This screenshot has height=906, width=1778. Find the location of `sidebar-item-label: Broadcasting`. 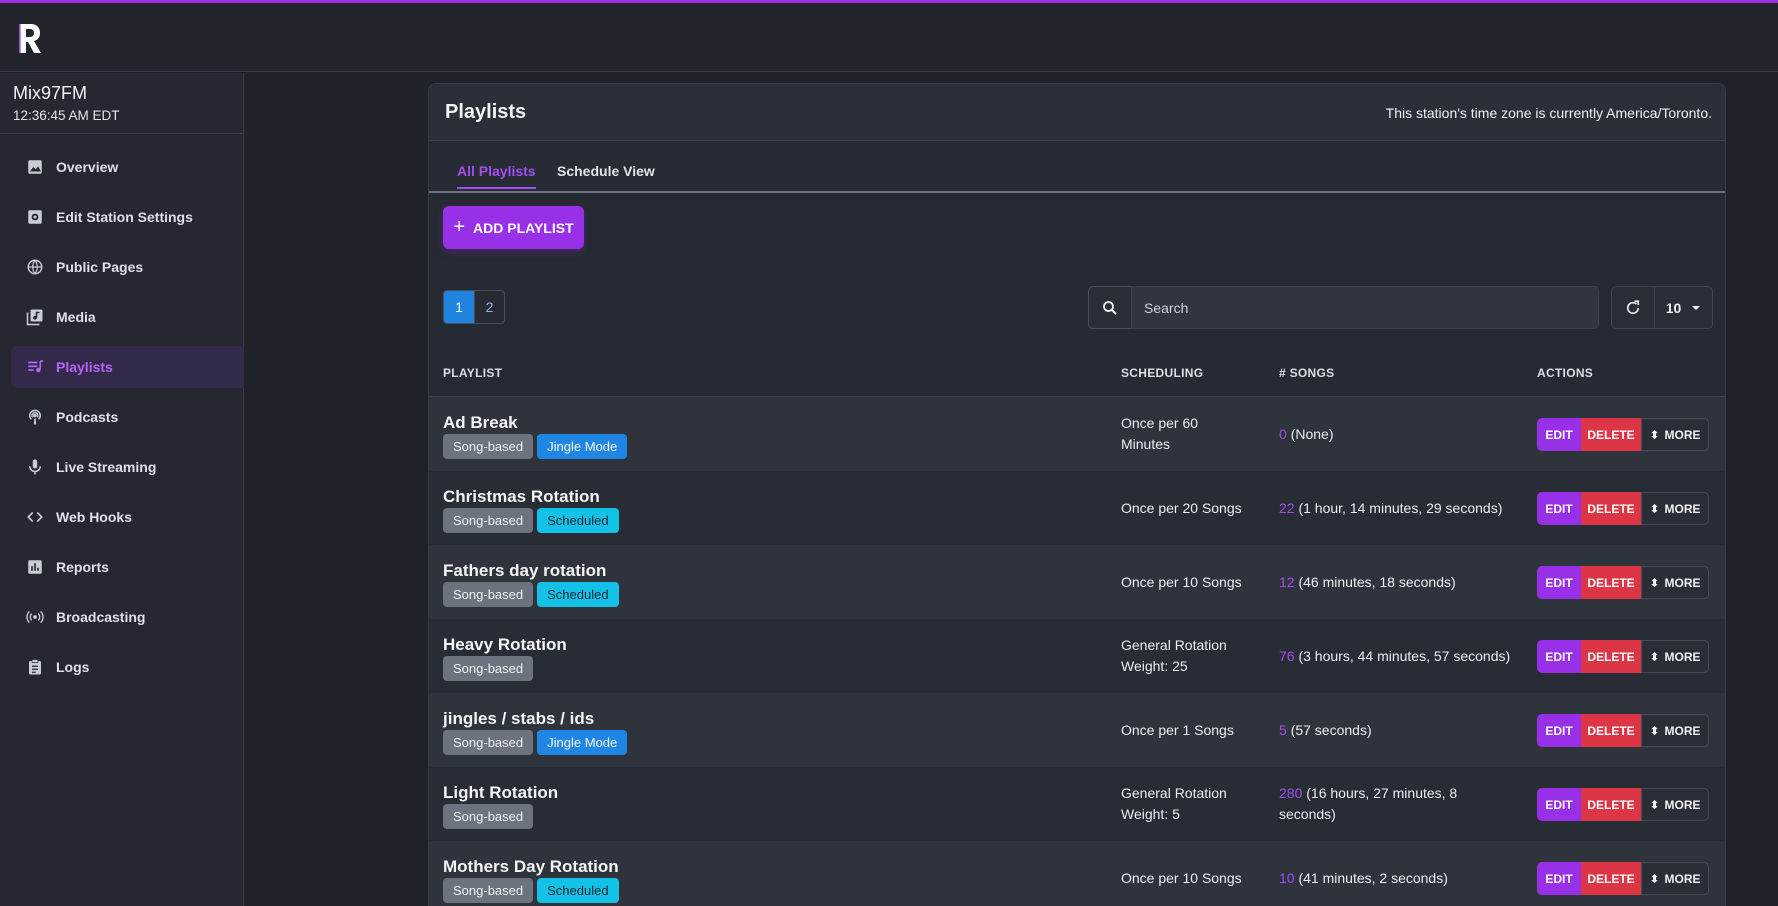

sidebar-item-label: Broadcasting is located at coordinates (101, 617).